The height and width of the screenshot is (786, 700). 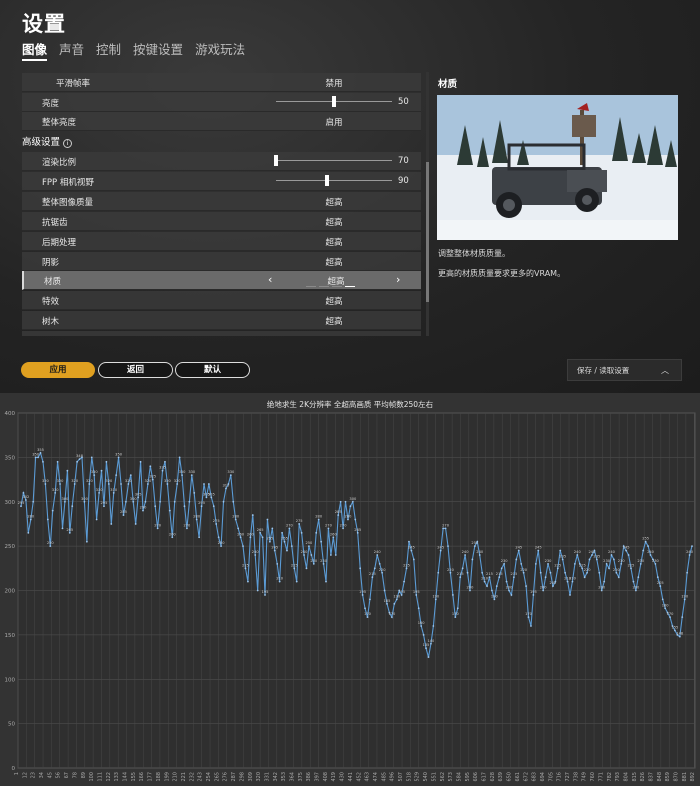 What do you see at coordinates (221, 241) in the screenshot?
I see `setting-row: 后期处理 超高` at bounding box center [221, 241].